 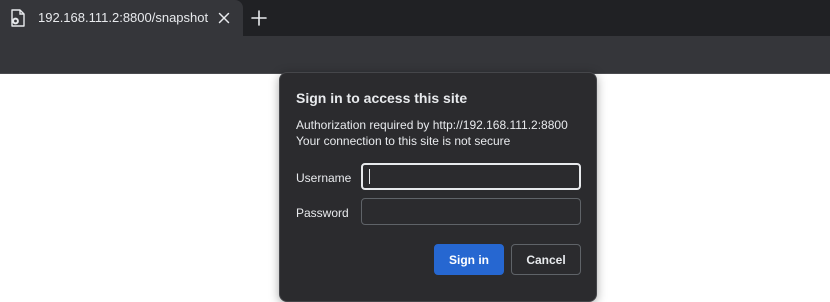 I want to click on password-field, so click(x=471, y=211).